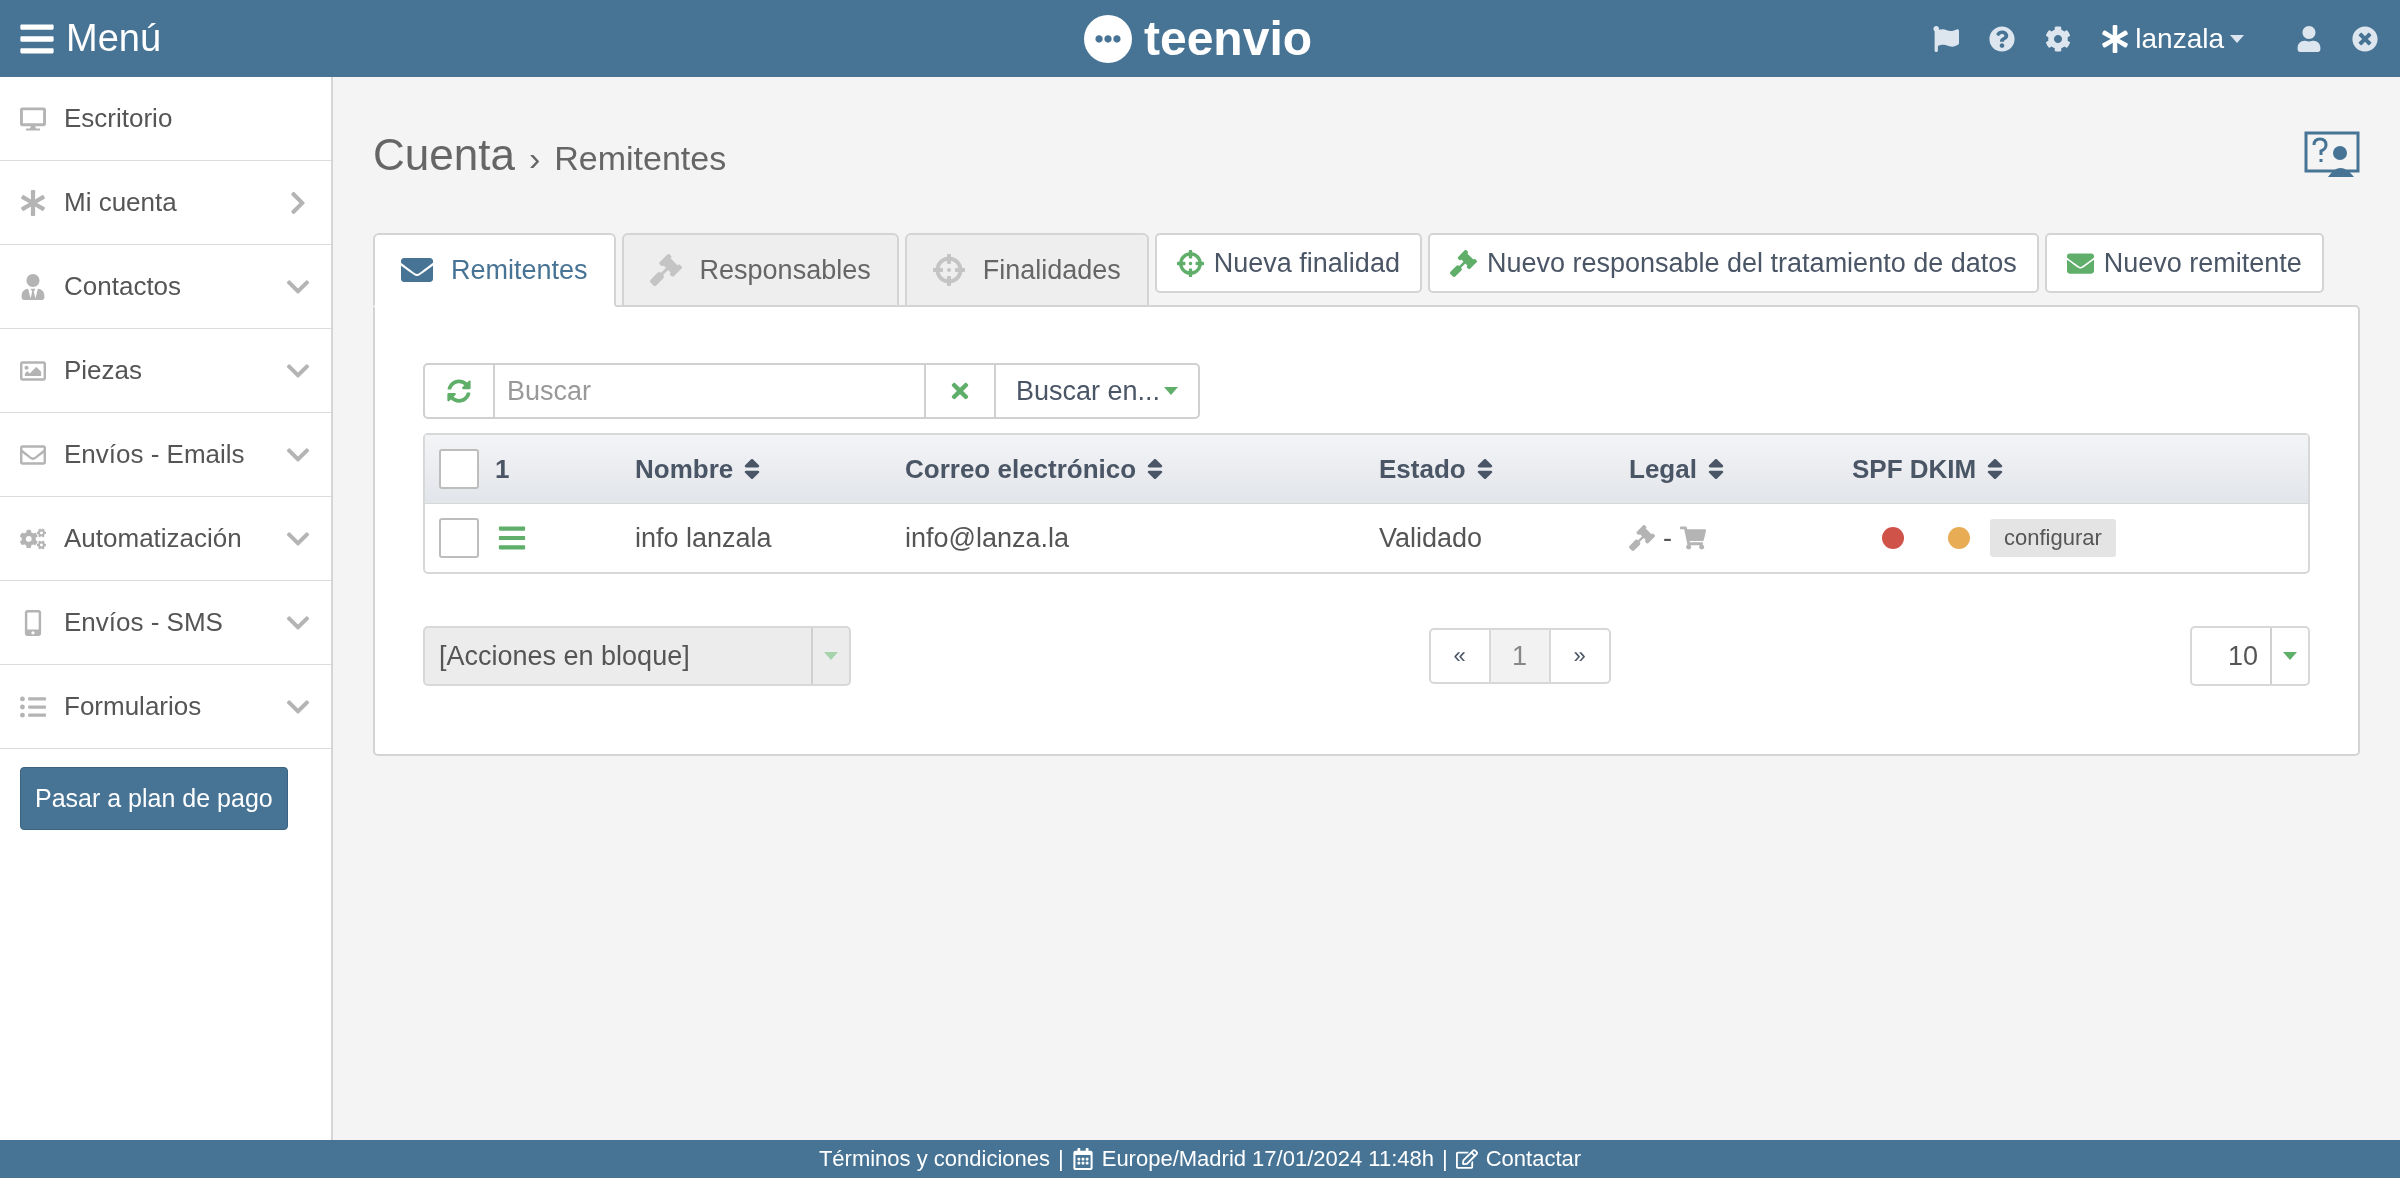 Image resolution: width=2400 pixels, height=1178 pixels. Describe the element at coordinates (33, 118) in the screenshot. I see `monitor-icon` at that location.